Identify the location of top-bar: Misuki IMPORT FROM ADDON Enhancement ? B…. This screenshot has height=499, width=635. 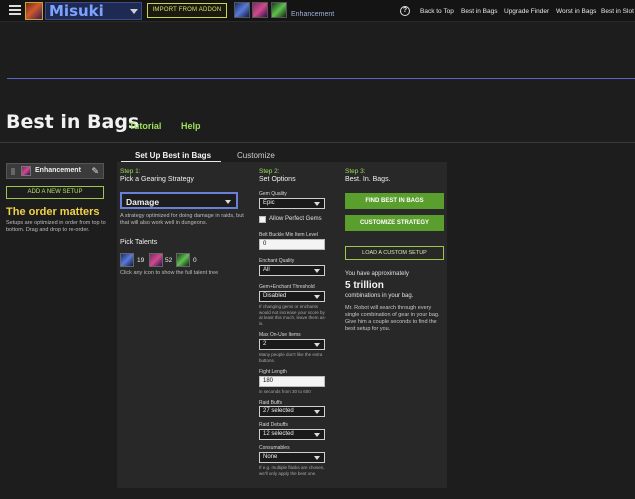
(317, 11).